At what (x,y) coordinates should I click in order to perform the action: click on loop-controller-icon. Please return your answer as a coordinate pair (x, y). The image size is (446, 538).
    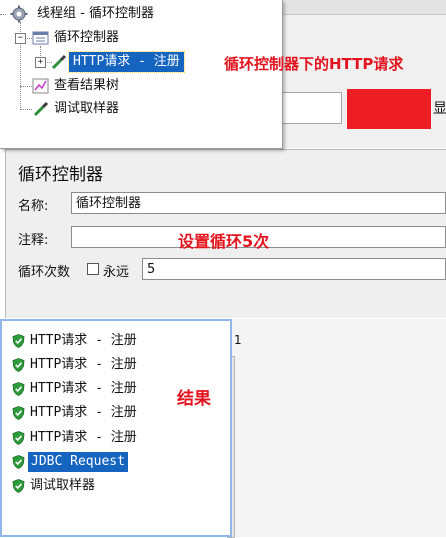
    Looking at the image, I should click on (40, 38).